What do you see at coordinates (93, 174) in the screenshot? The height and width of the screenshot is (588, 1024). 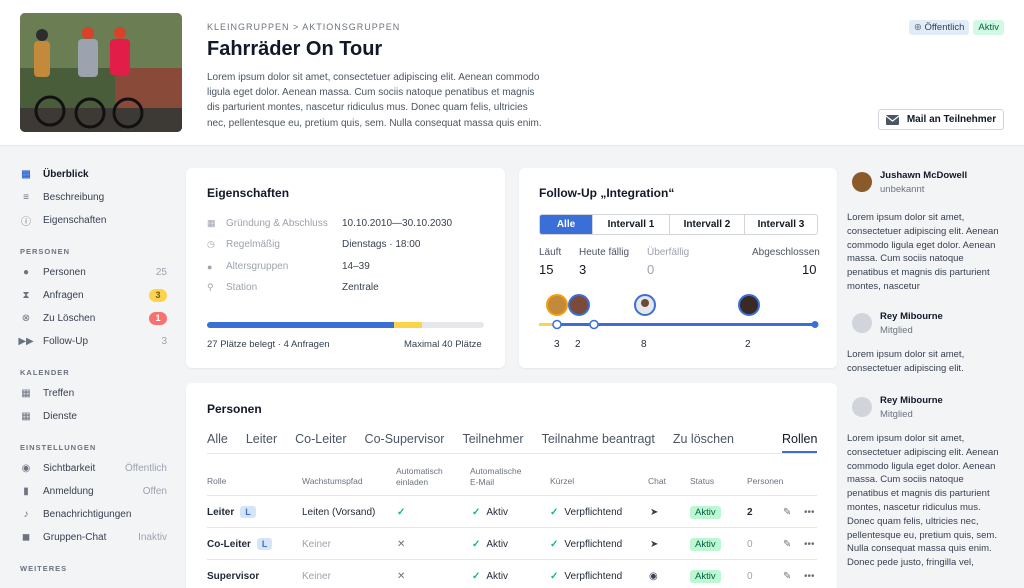 I see `sidebar-item-overview: ▦ Überblick` at bounding box center [93, 174].